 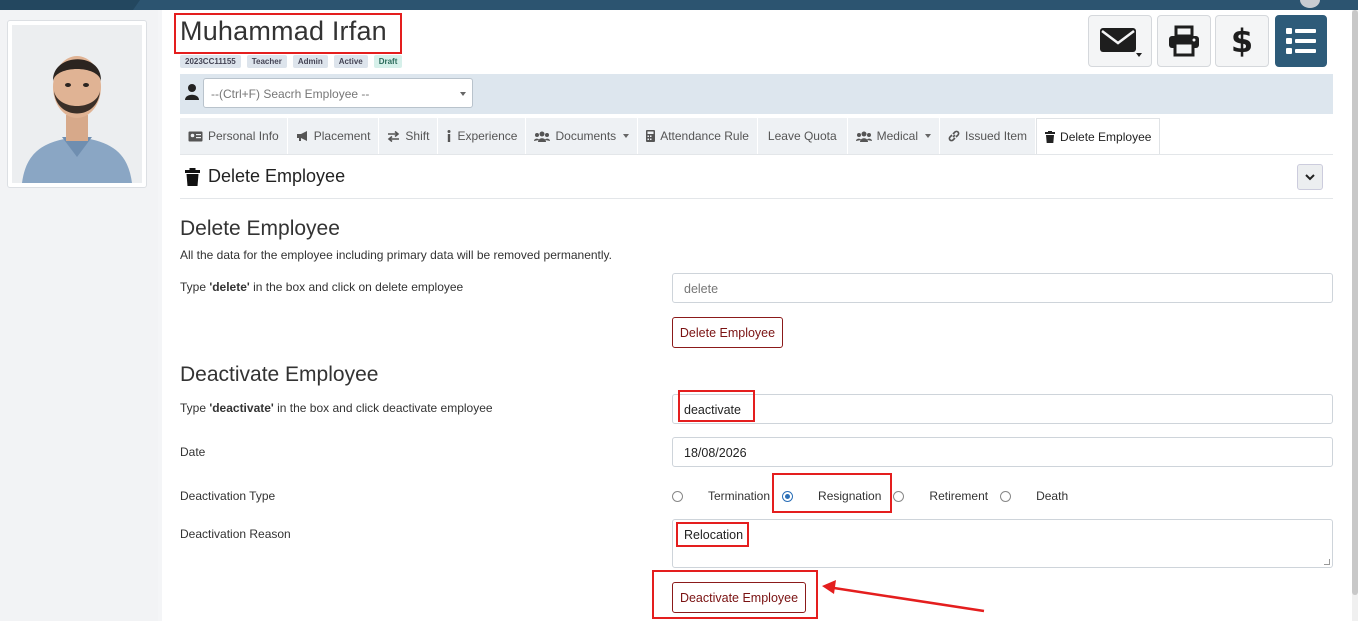 I want to click on payroll-button: $, so click(x=1242, y=41).